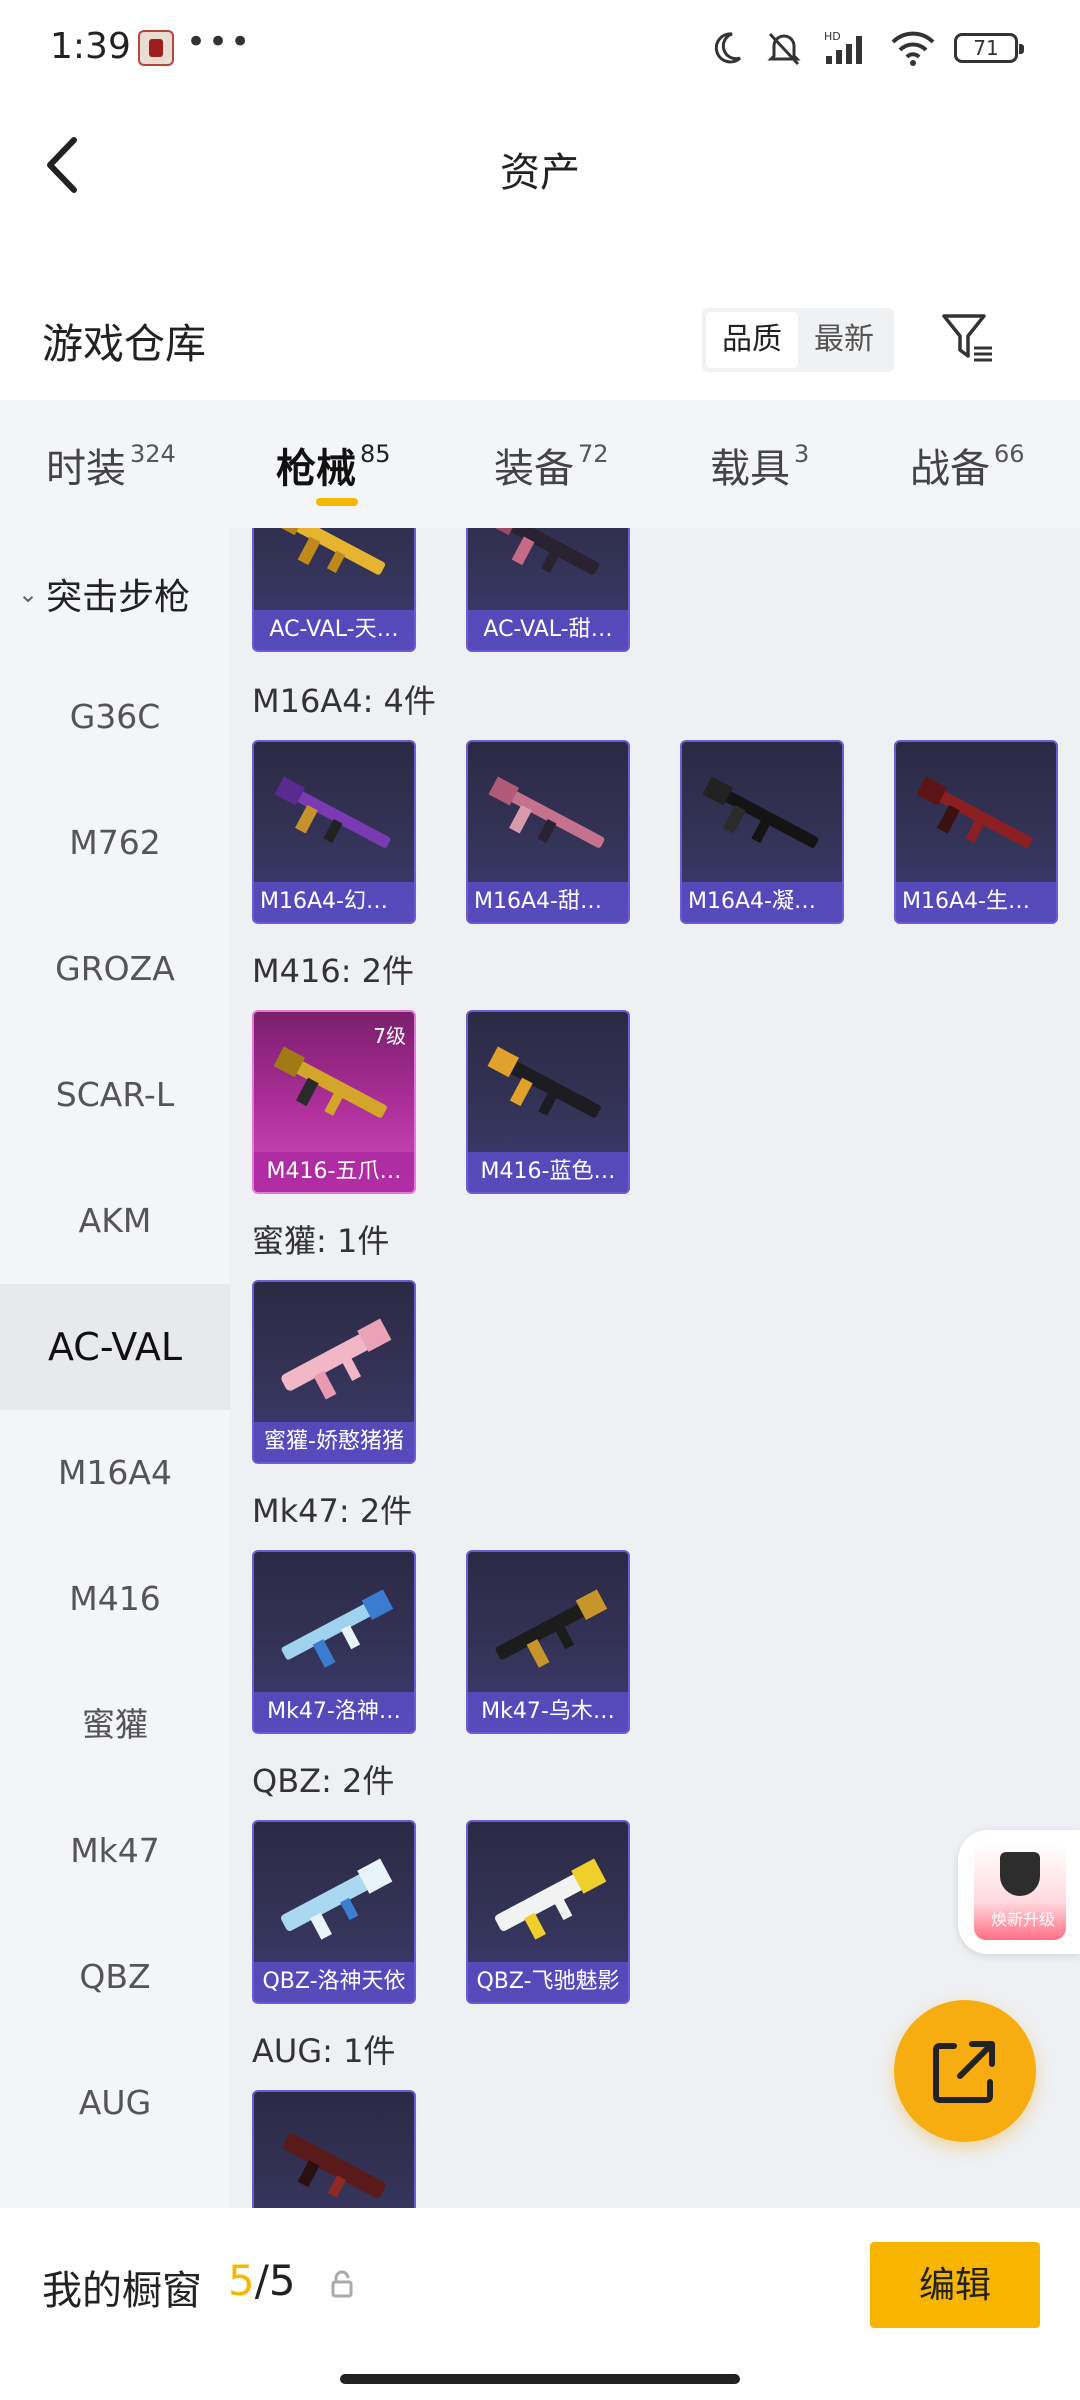 Image resolution: width=1080 pixels, height=2400 pixels. What do you see at coordinates (752, 340) in the screenshot?
I see `sort-by-quality: 品质` at bounding box center [752, 340].